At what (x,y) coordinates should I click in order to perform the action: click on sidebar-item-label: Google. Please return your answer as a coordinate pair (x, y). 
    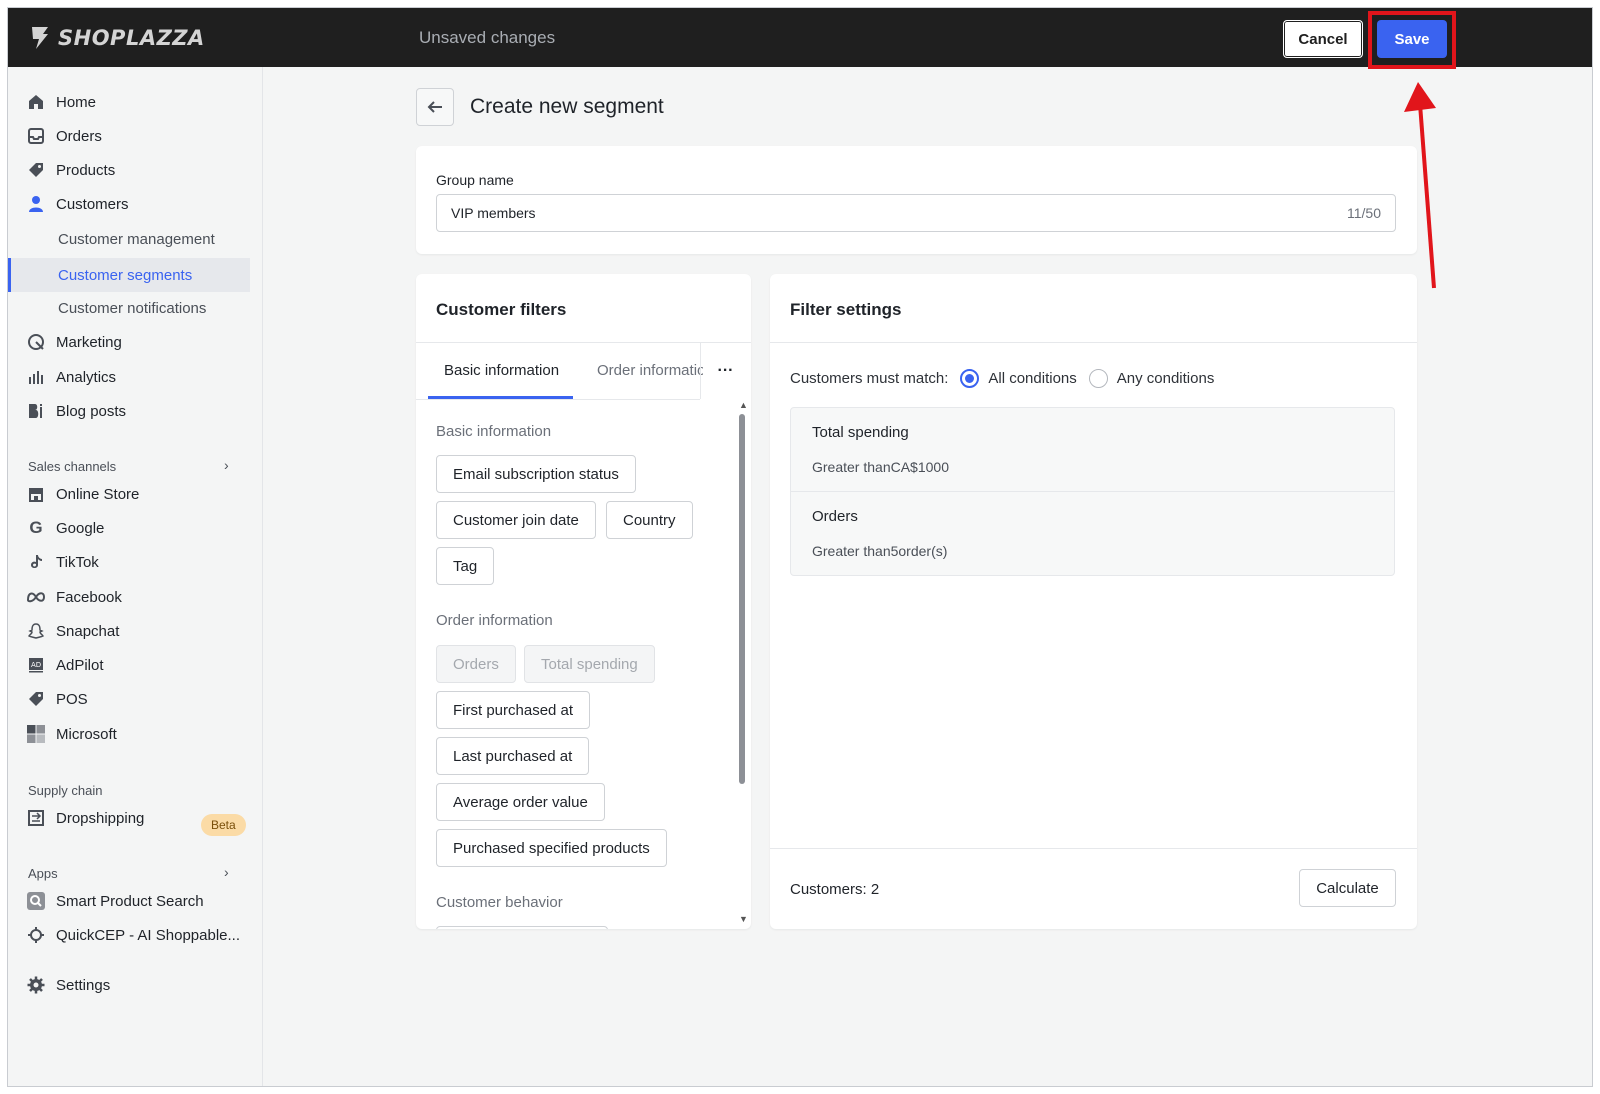
    Looking at the image, I should click on (80, 528).